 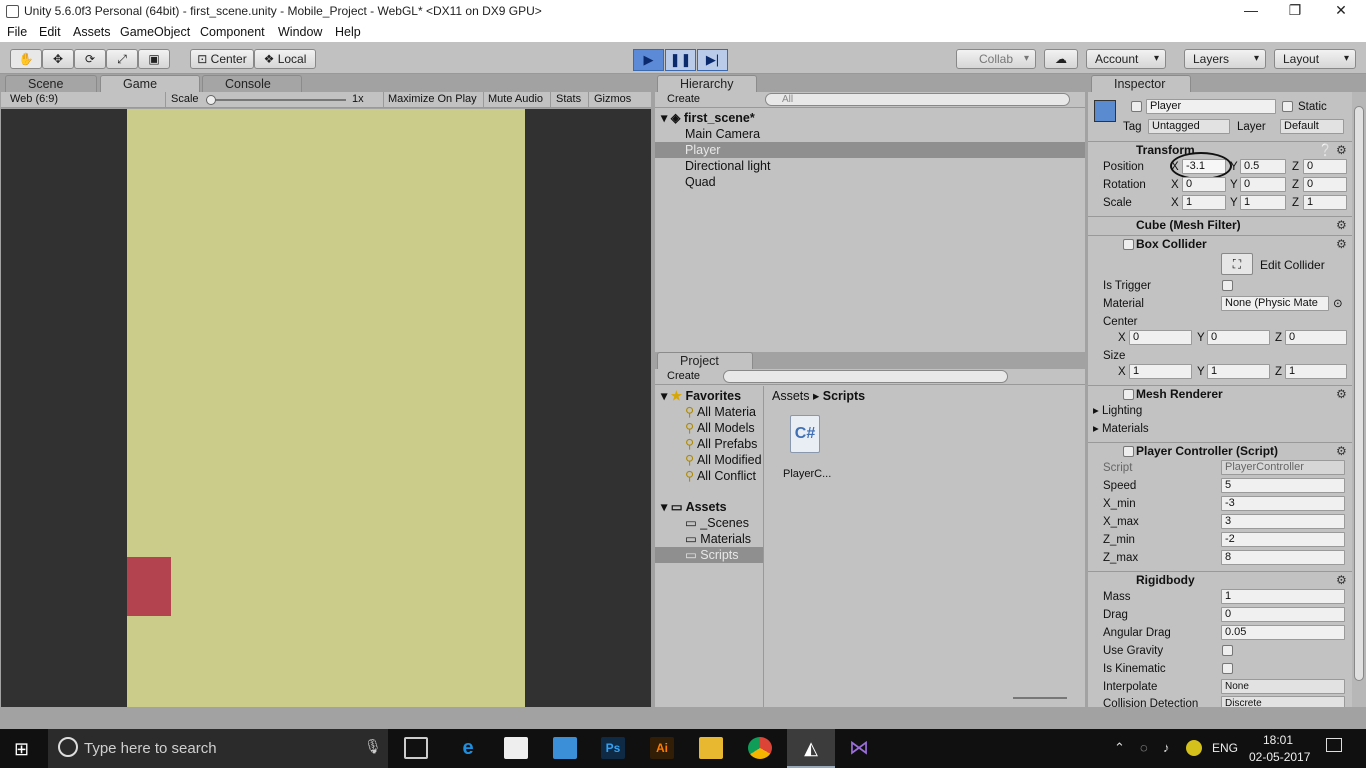 What do you see at coordinates (92, 32) in the screenshot?
I see `menu-assets: Assets` at bounding box center [92, 32].